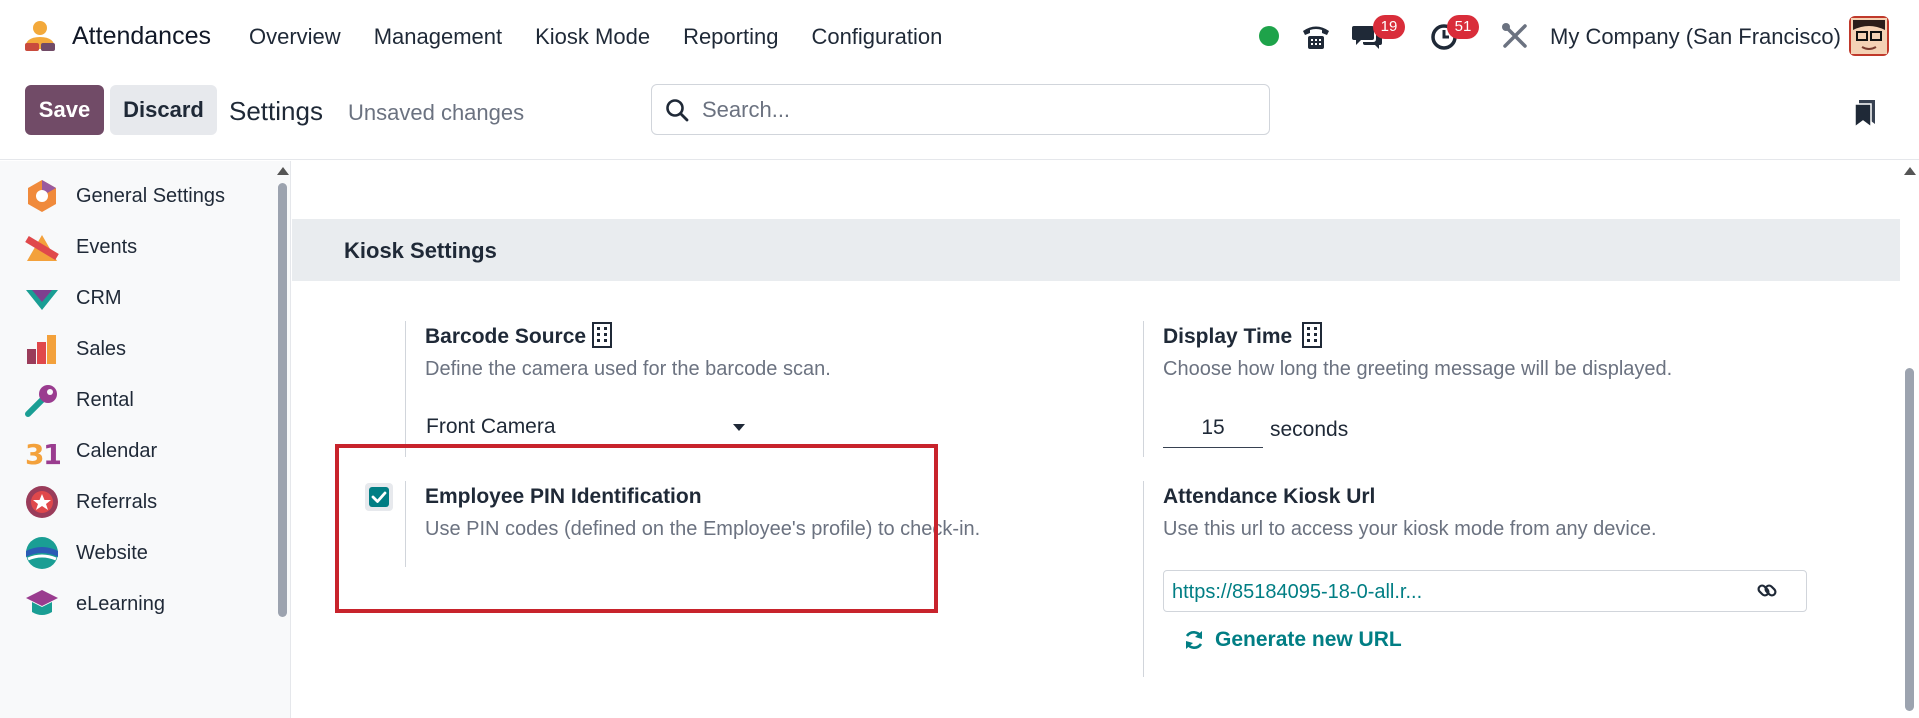  I want to click on menu-kiosk-mode: Kiosk Mode, so click(592, 37).